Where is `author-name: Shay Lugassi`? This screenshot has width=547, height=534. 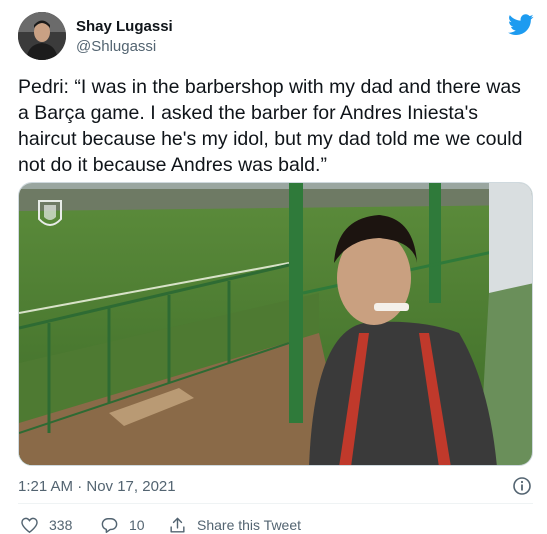 author-name: Shay Lugassi is located at coordinates (124, 26).